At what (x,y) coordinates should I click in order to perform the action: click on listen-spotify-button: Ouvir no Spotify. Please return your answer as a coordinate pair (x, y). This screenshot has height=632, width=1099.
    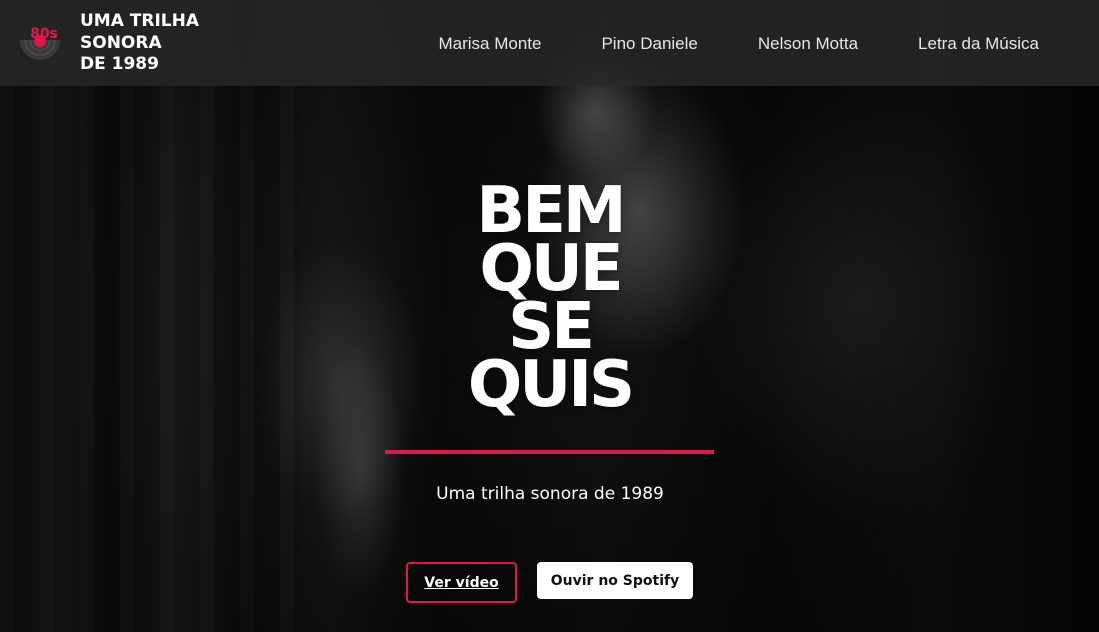
    Looking at the image, I should click on (615, 580).